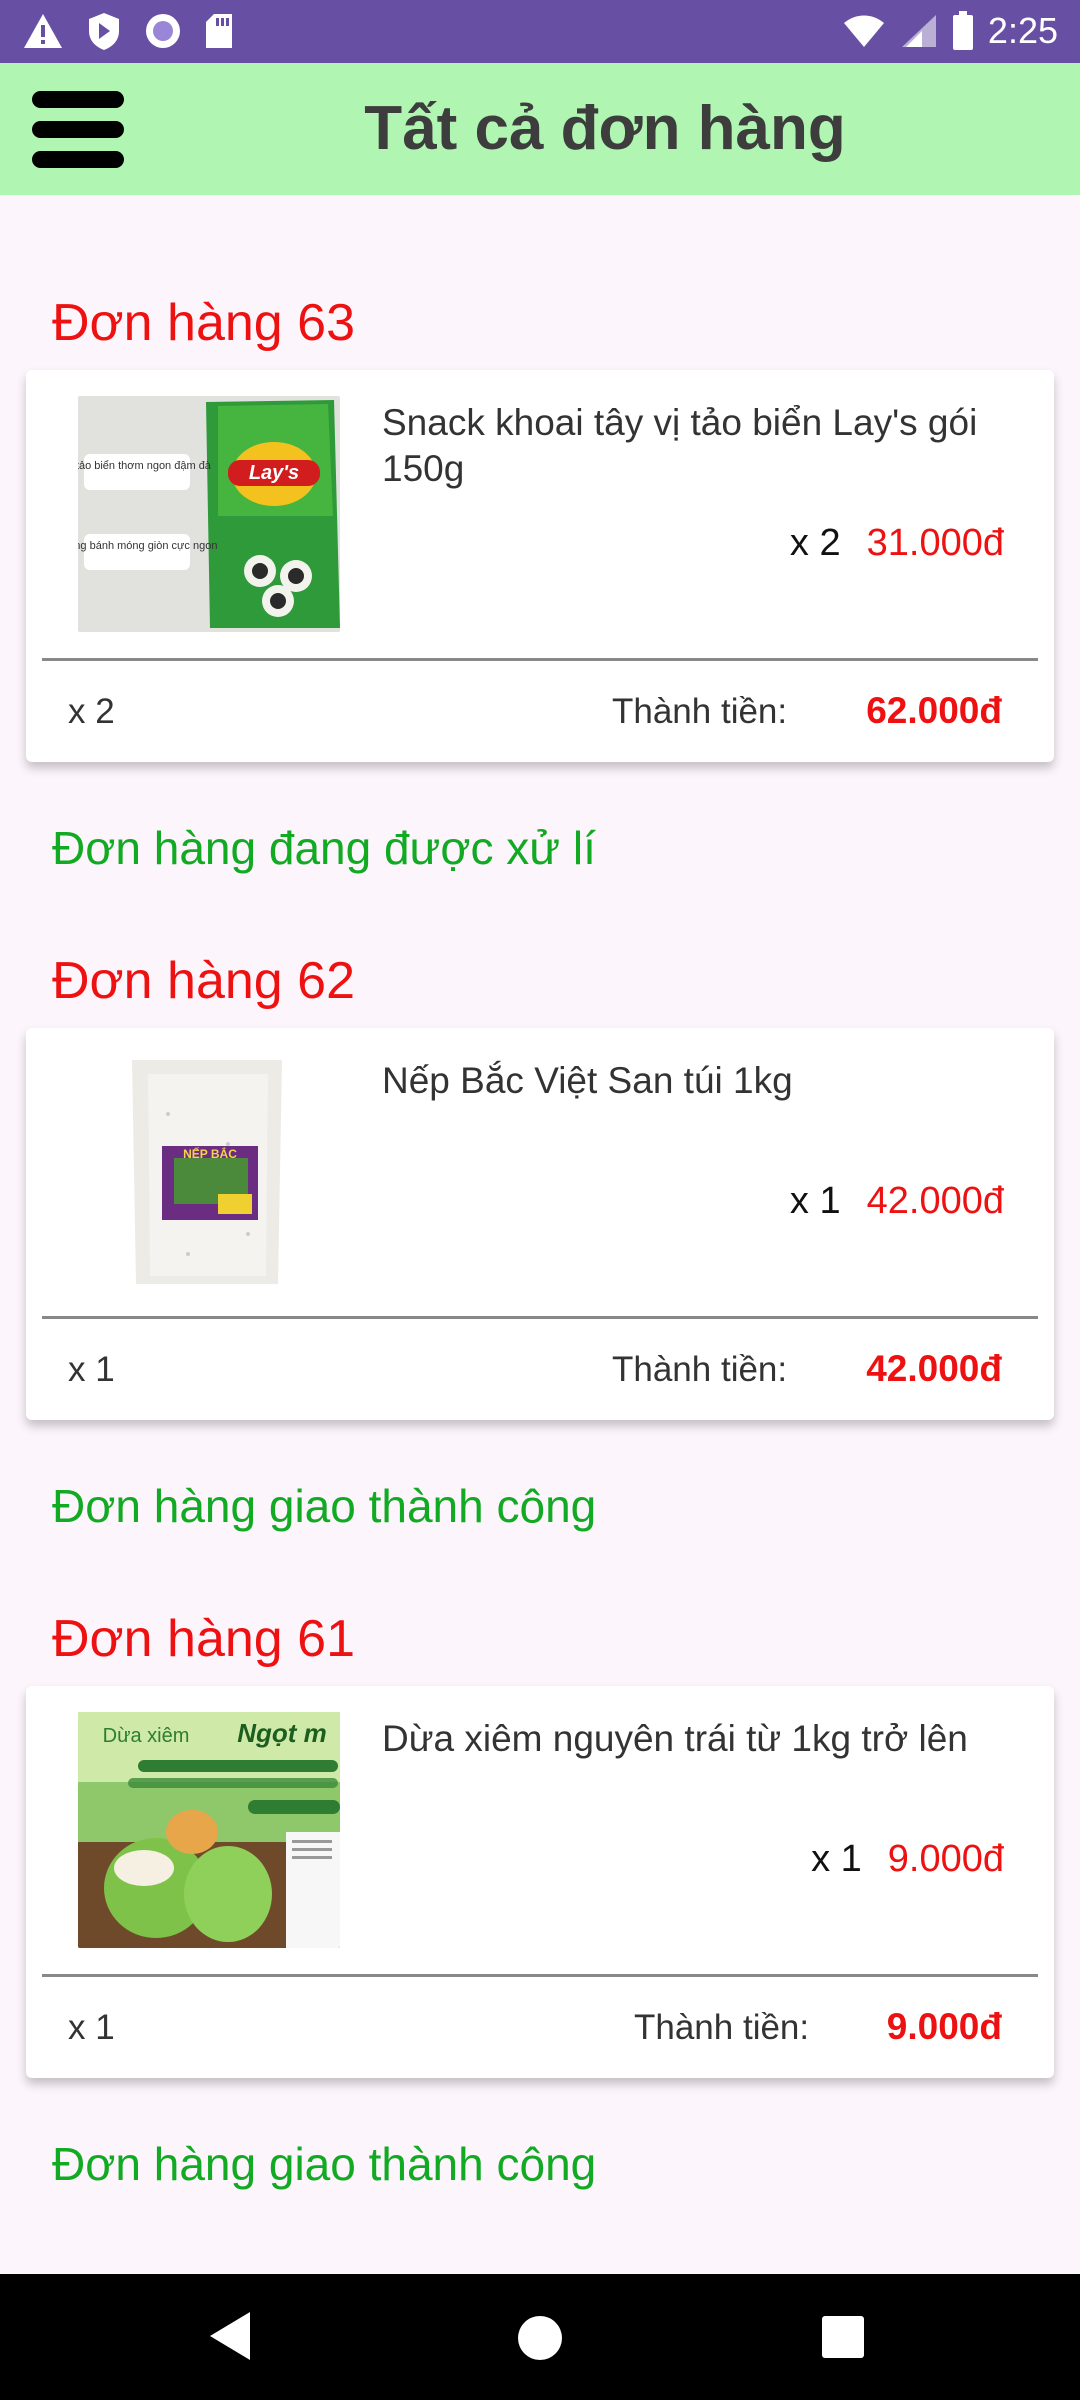 The width and height of the screenshot is (1080, 2400). I want to click on total-amount: 62.000đ, so click(934, 710).